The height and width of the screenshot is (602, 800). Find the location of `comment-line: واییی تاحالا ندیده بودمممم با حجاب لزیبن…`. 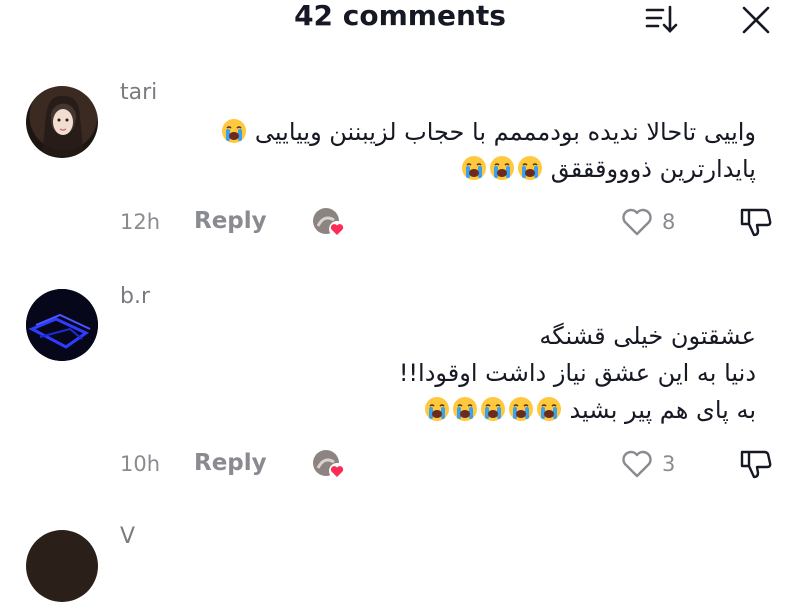

comment-line: واییی تاحالا ندیده بودمممم با حجاب لزیبن… is located at coordinates (505, 132).